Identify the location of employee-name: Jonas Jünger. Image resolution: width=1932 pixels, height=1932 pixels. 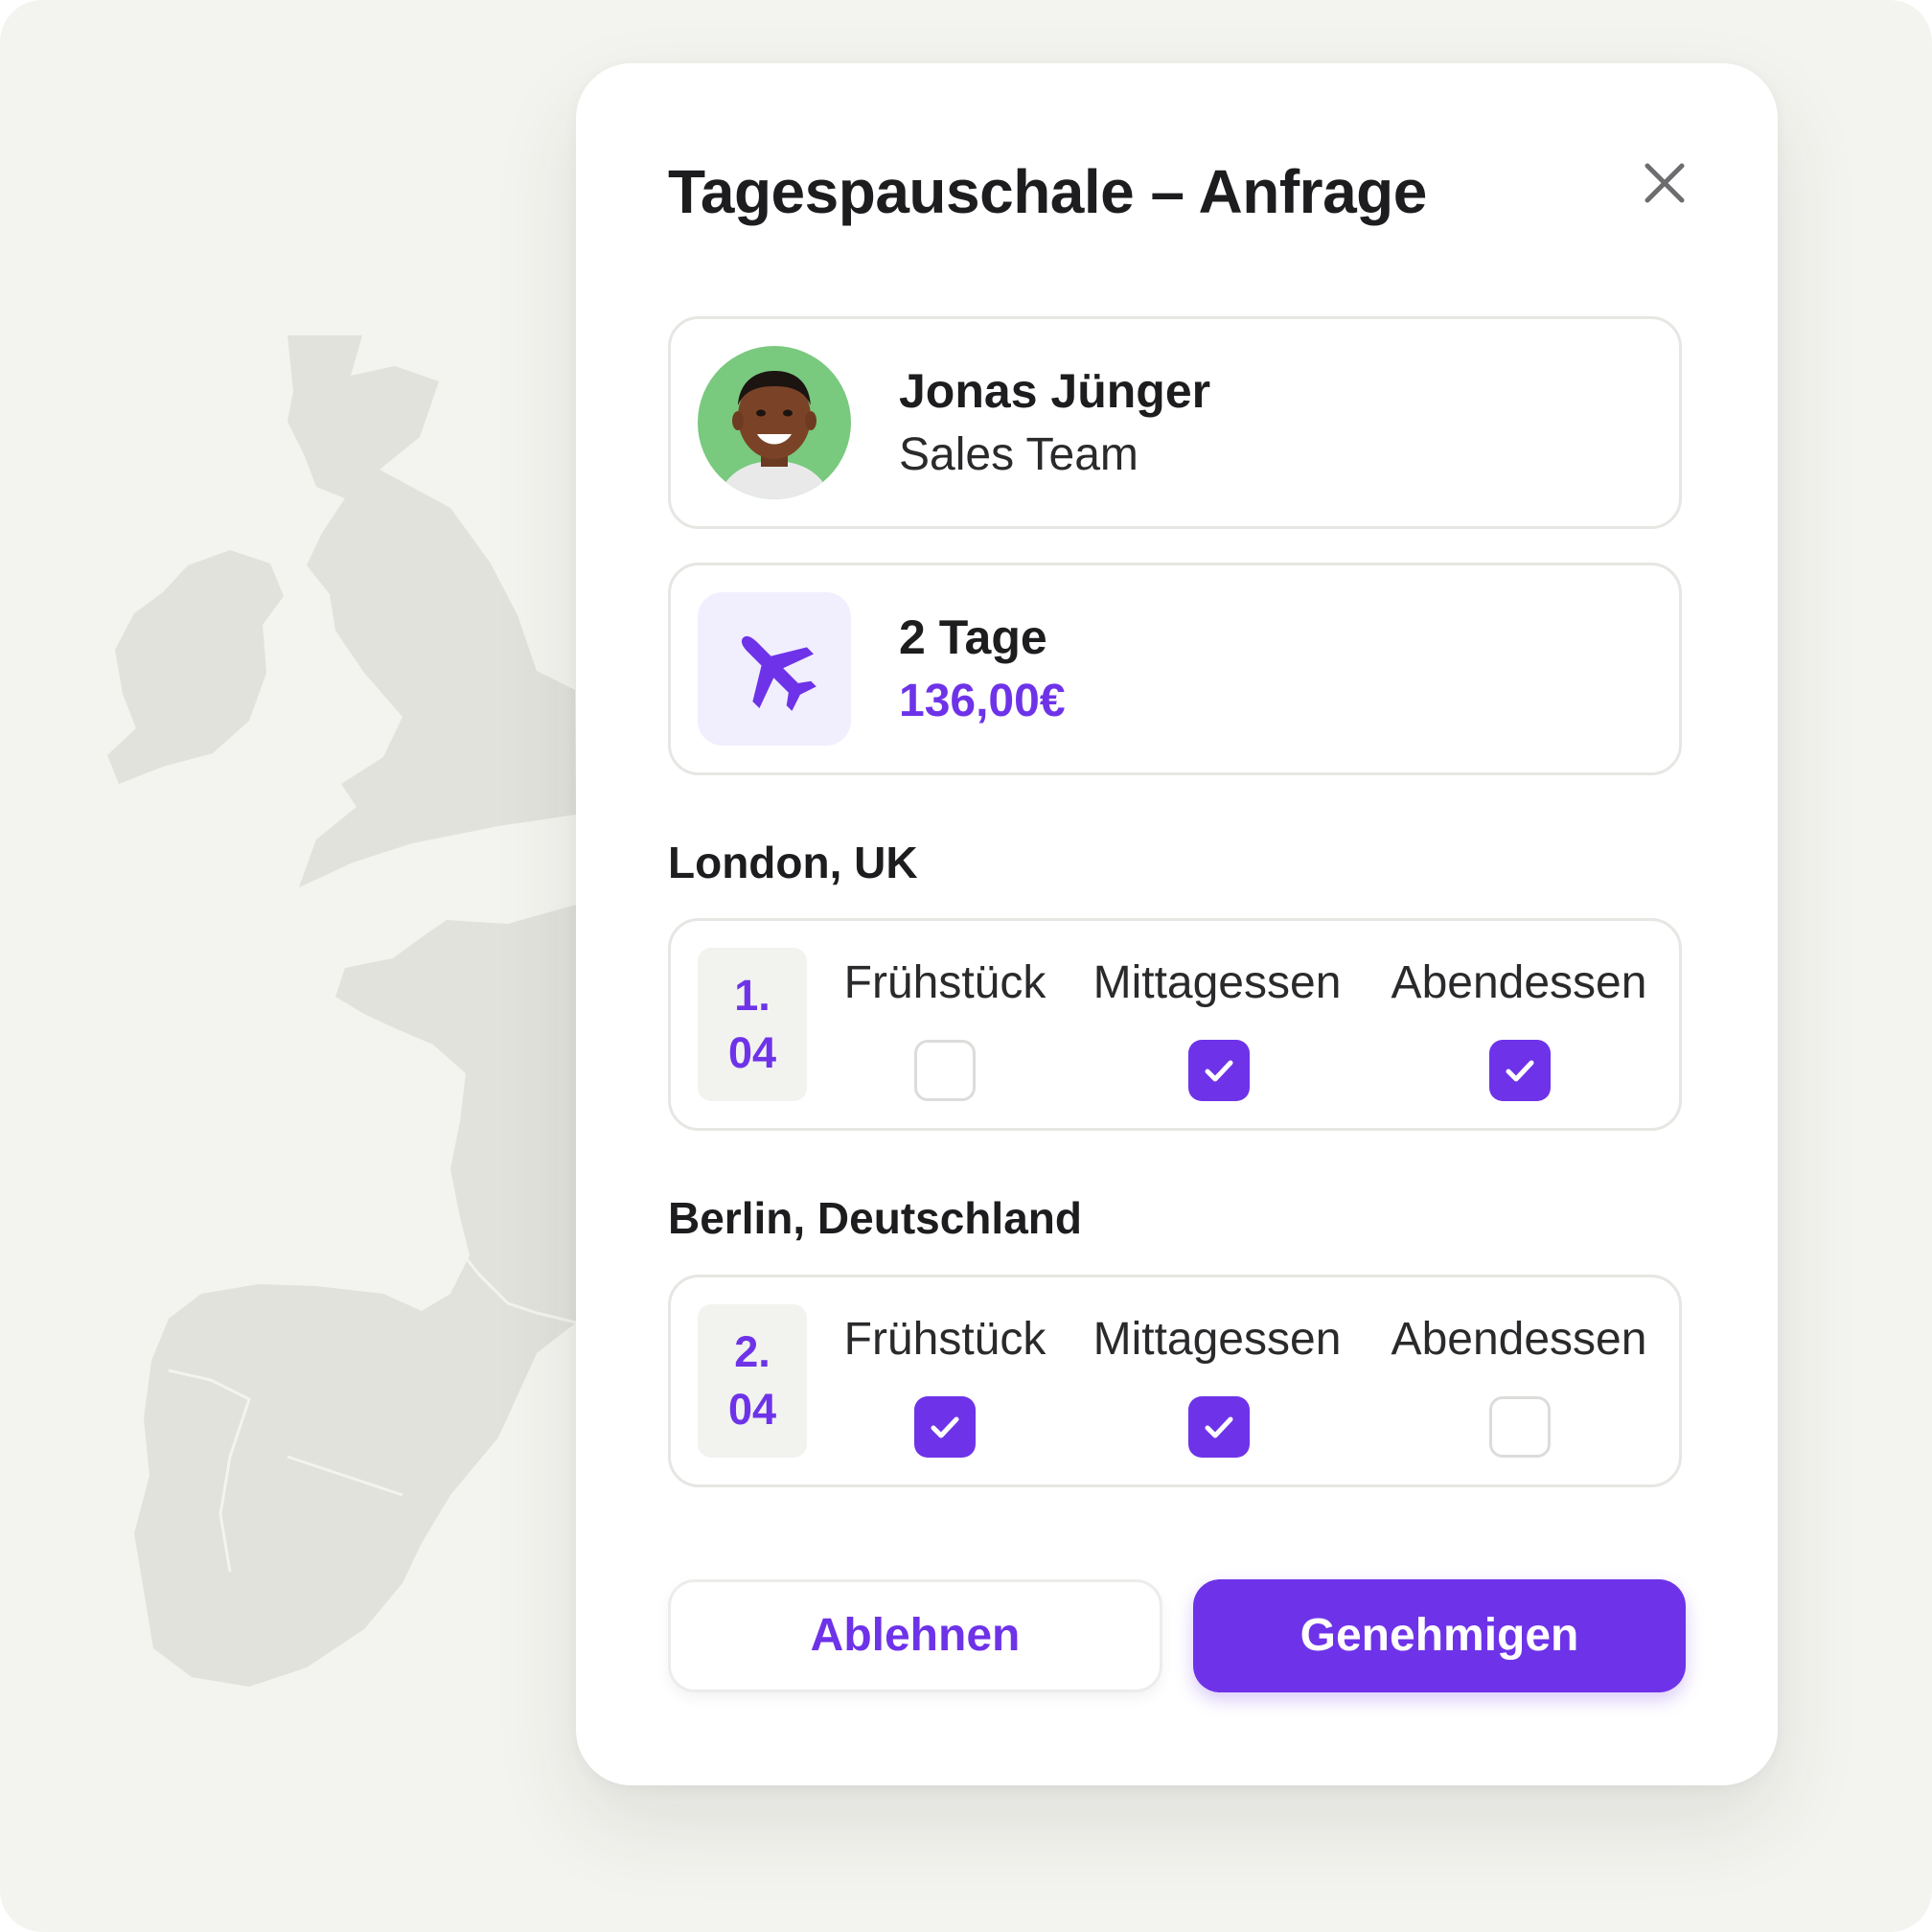
(1055, 391).